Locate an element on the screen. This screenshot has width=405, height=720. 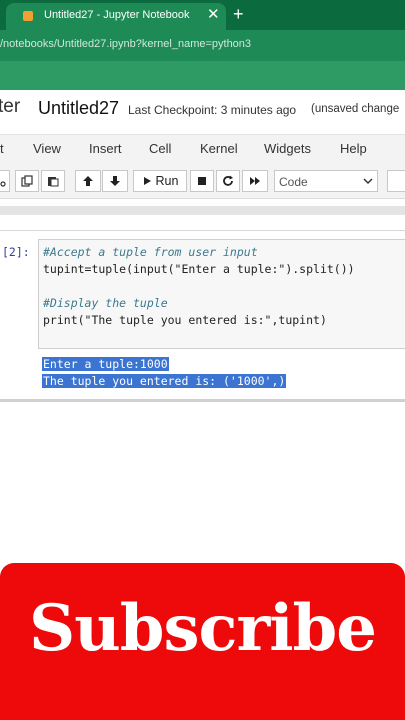
notebook-toolbar: Run Code is located at coordinates (202, 181).